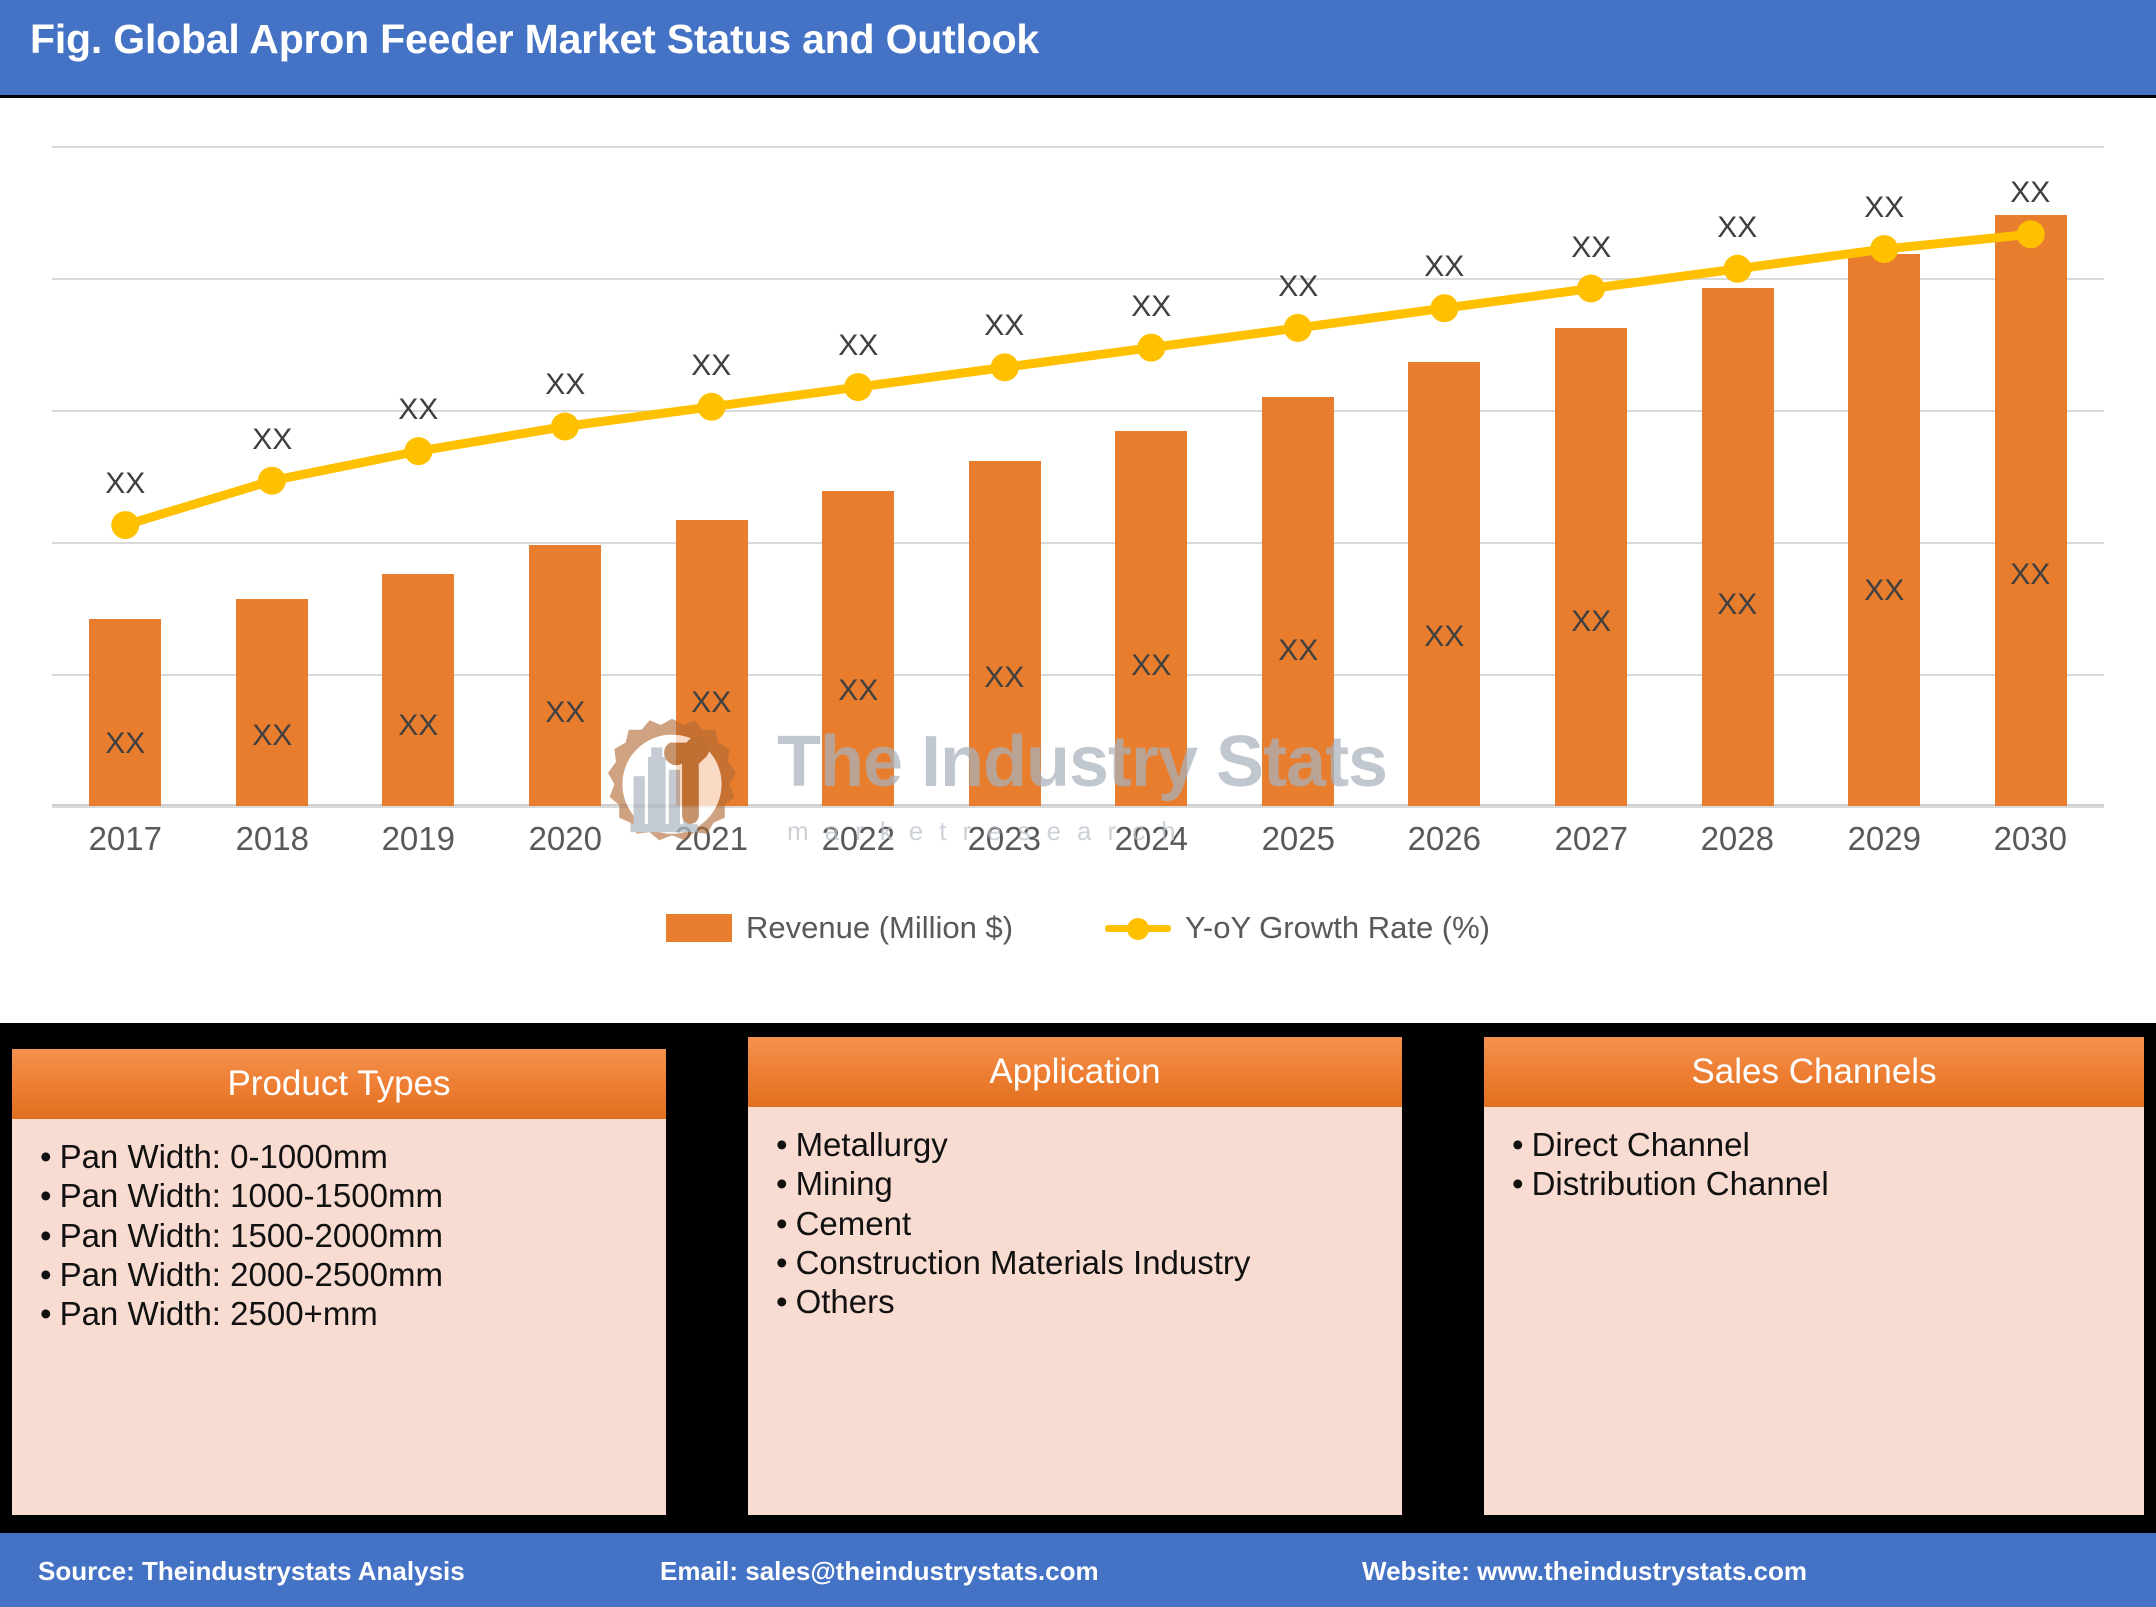 This screenshot has width=2156, height=1607. I want to click on panel-application-title: Application, so click(1075, 1071).